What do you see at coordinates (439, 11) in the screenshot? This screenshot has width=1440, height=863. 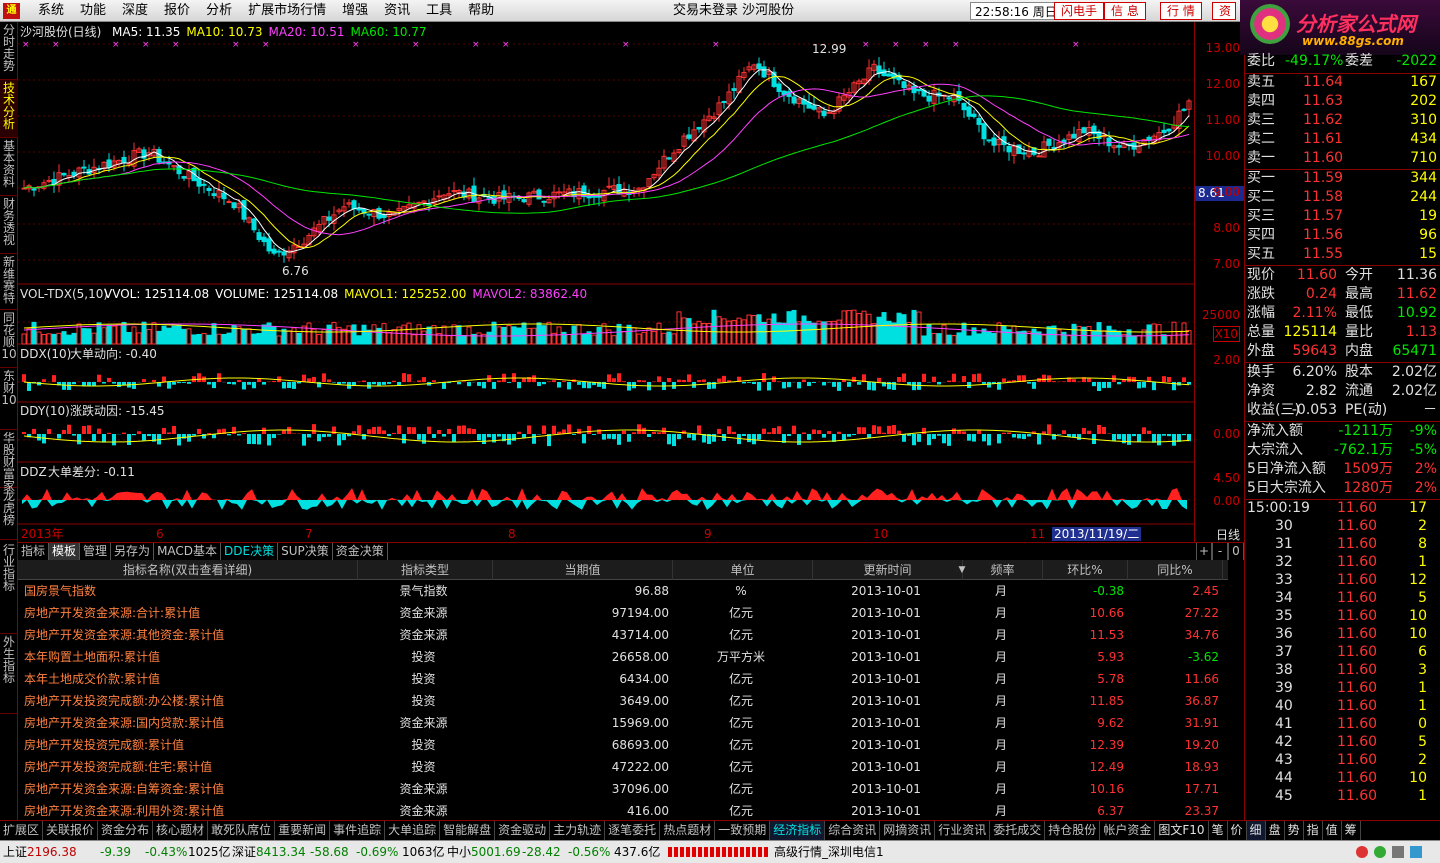 I see `menu-item-8: 工具` at bounding box center [439, 11].